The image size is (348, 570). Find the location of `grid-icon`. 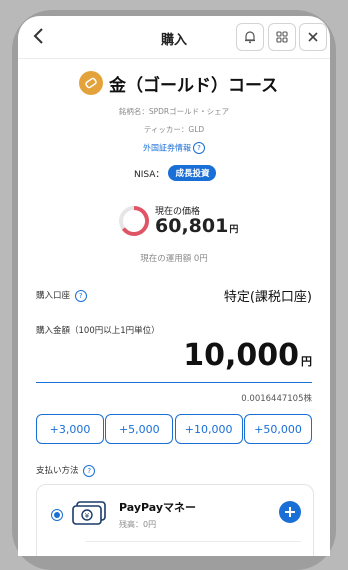

grid-icon is located at coordinates (282, 37).